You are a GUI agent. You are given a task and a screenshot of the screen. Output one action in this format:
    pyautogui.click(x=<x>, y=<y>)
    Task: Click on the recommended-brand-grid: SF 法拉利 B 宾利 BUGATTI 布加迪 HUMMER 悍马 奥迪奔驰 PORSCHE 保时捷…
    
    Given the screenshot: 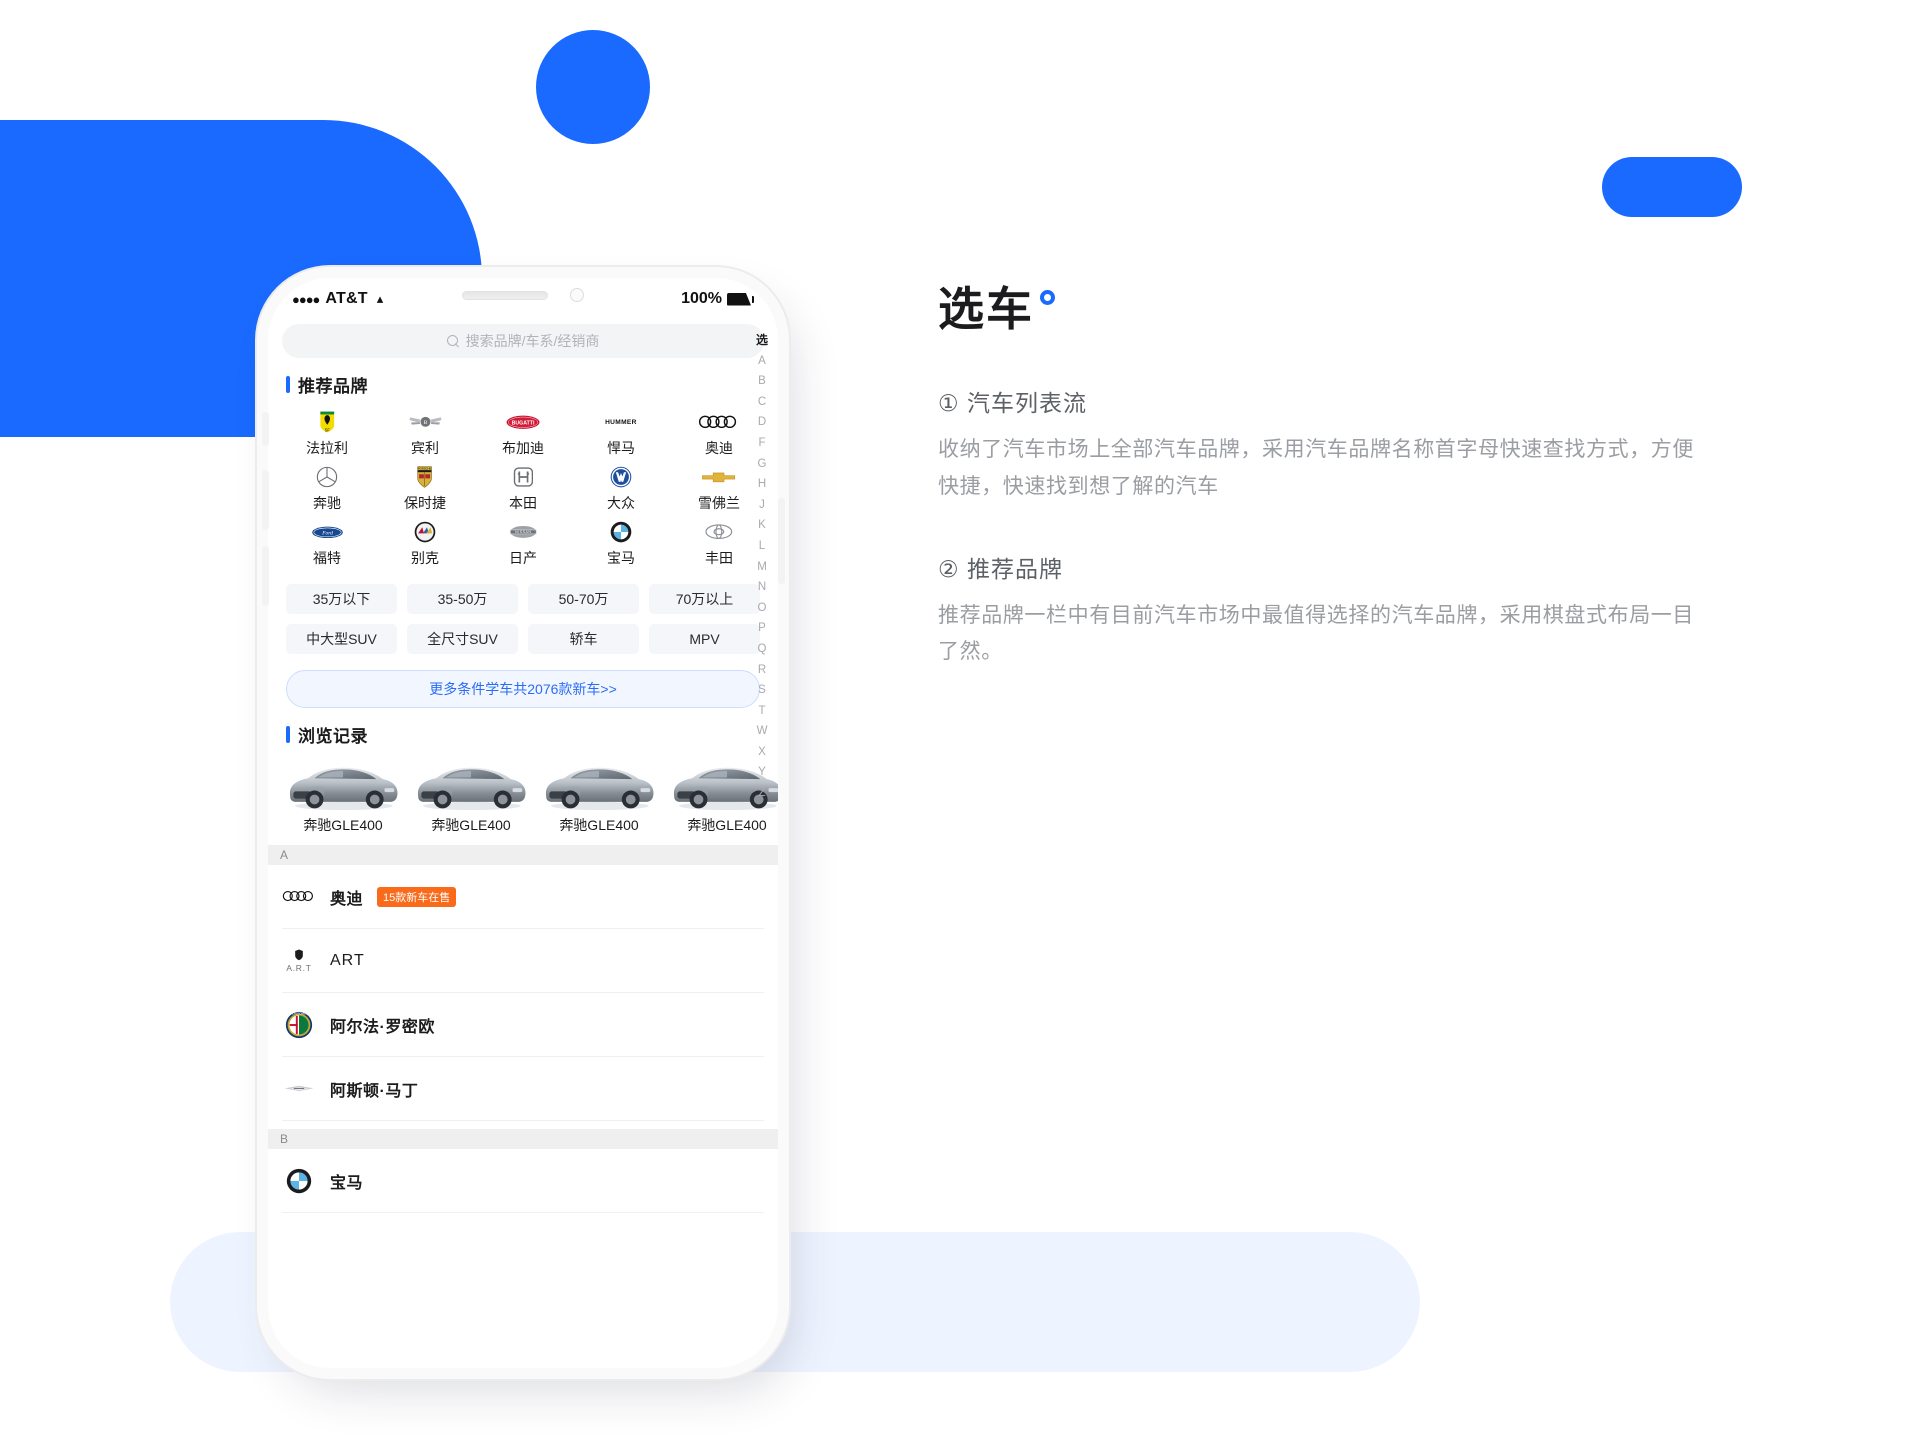 What is the action you would take?
    pyautogui.click(x=523, y=487)
    